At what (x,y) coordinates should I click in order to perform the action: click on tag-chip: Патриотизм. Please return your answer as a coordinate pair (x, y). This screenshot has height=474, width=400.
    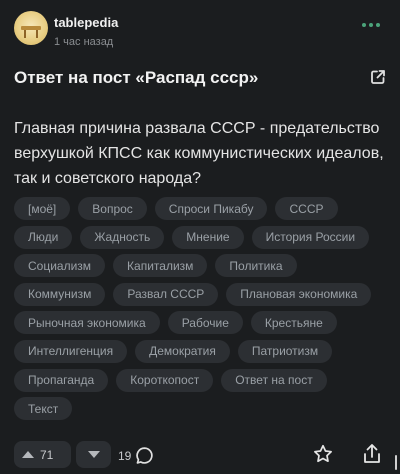
    Looking at the image, I should click on (285, 351).